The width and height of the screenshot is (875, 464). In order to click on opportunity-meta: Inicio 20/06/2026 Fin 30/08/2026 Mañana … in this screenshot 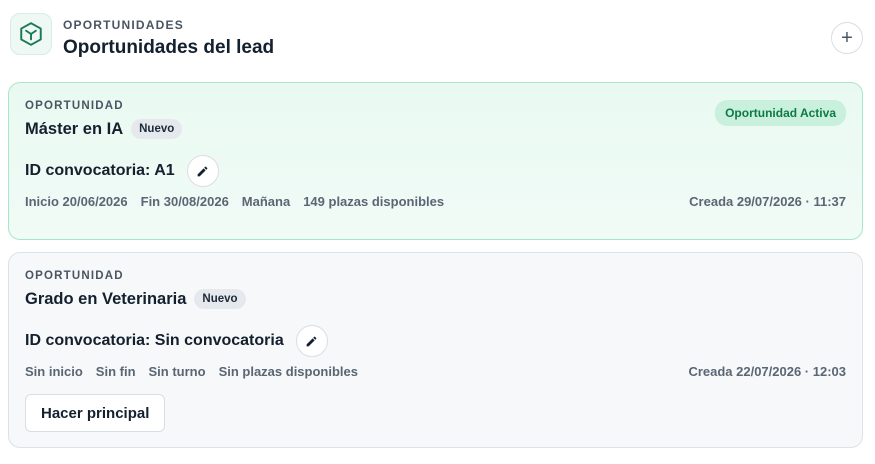, I will do `click(234, 201)`.